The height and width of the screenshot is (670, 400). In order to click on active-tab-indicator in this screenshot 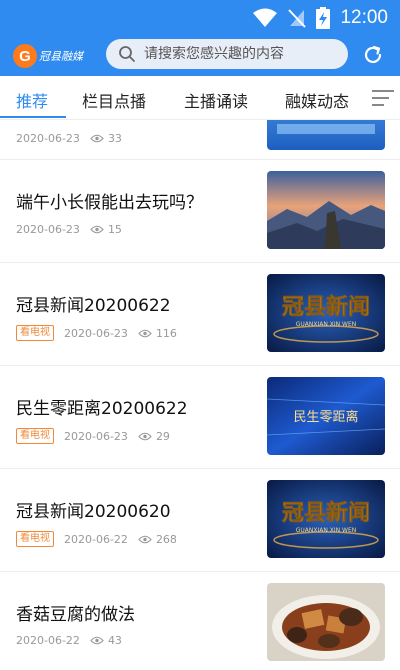, I will do `click(33, 117)`.